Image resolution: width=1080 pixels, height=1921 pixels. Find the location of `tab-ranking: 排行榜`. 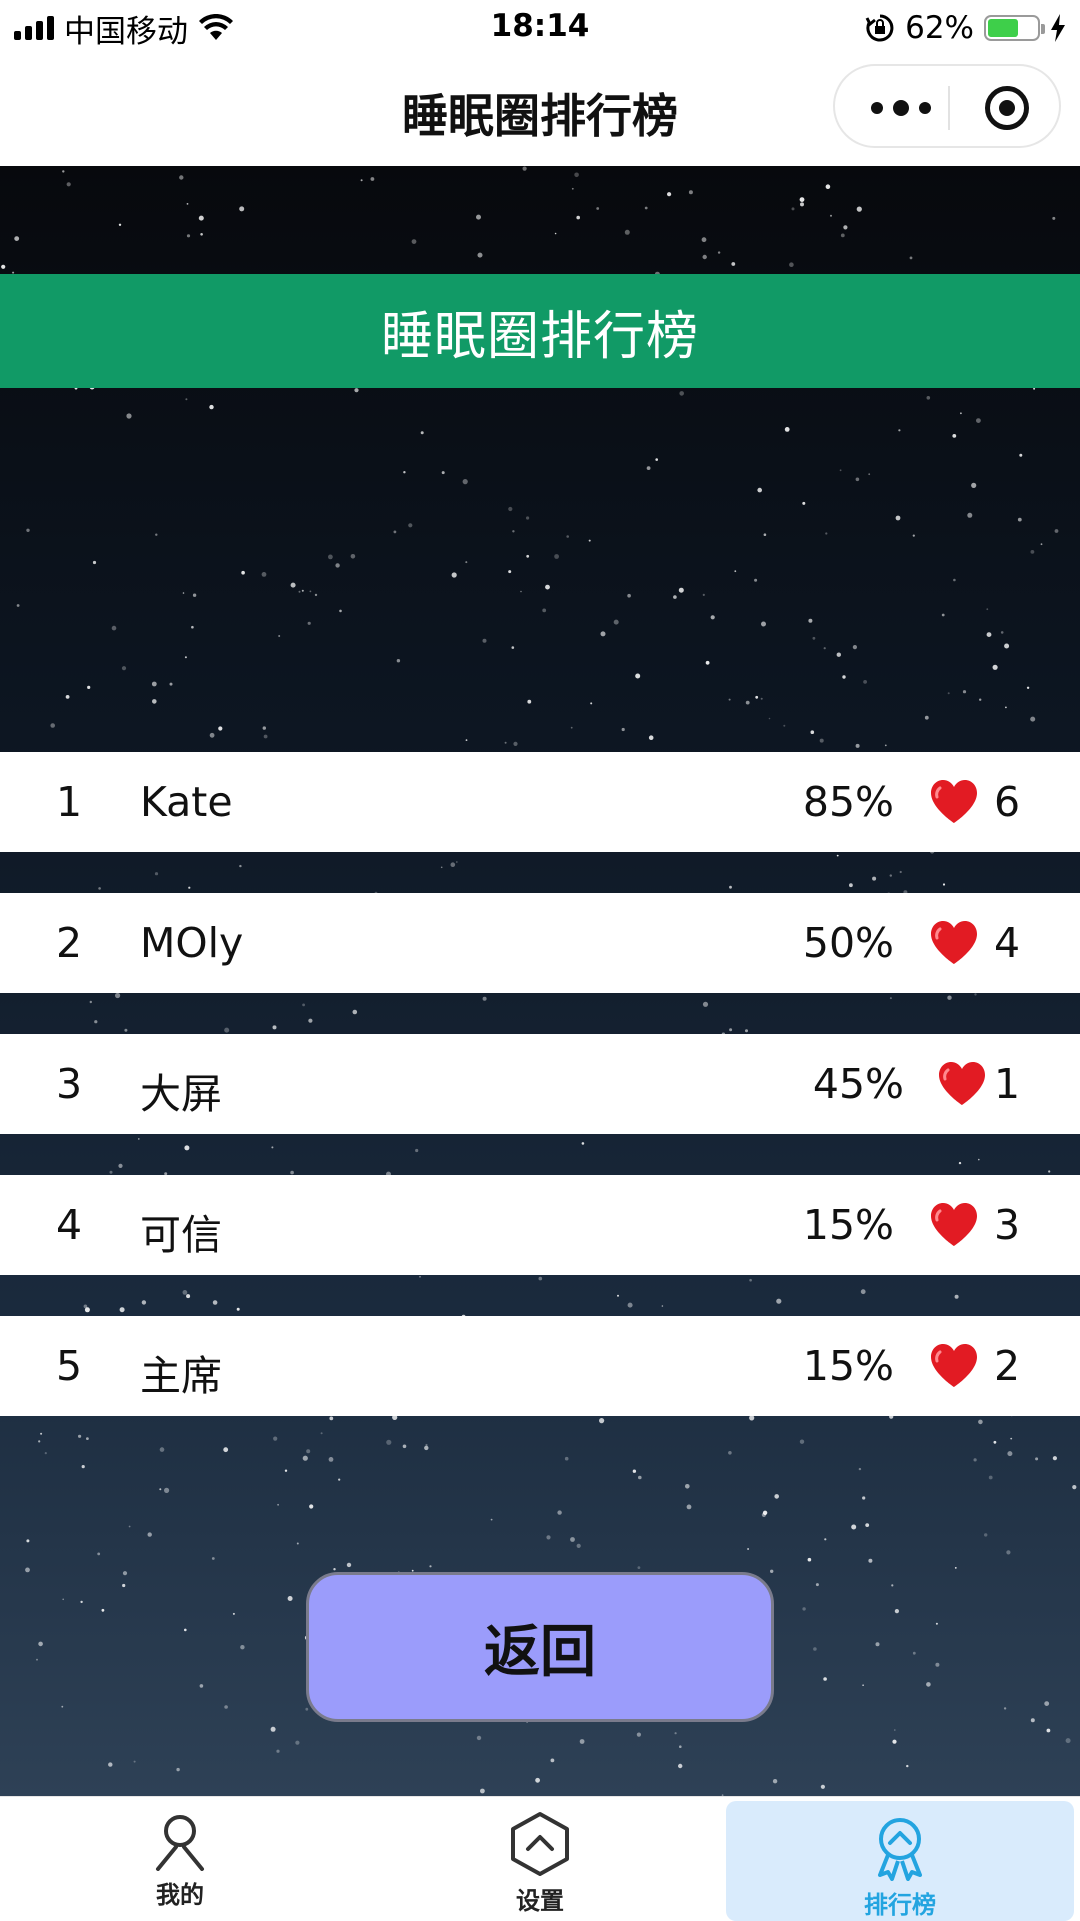

tab-ranking: 排行榜 is located at coordinates (900, 1861).